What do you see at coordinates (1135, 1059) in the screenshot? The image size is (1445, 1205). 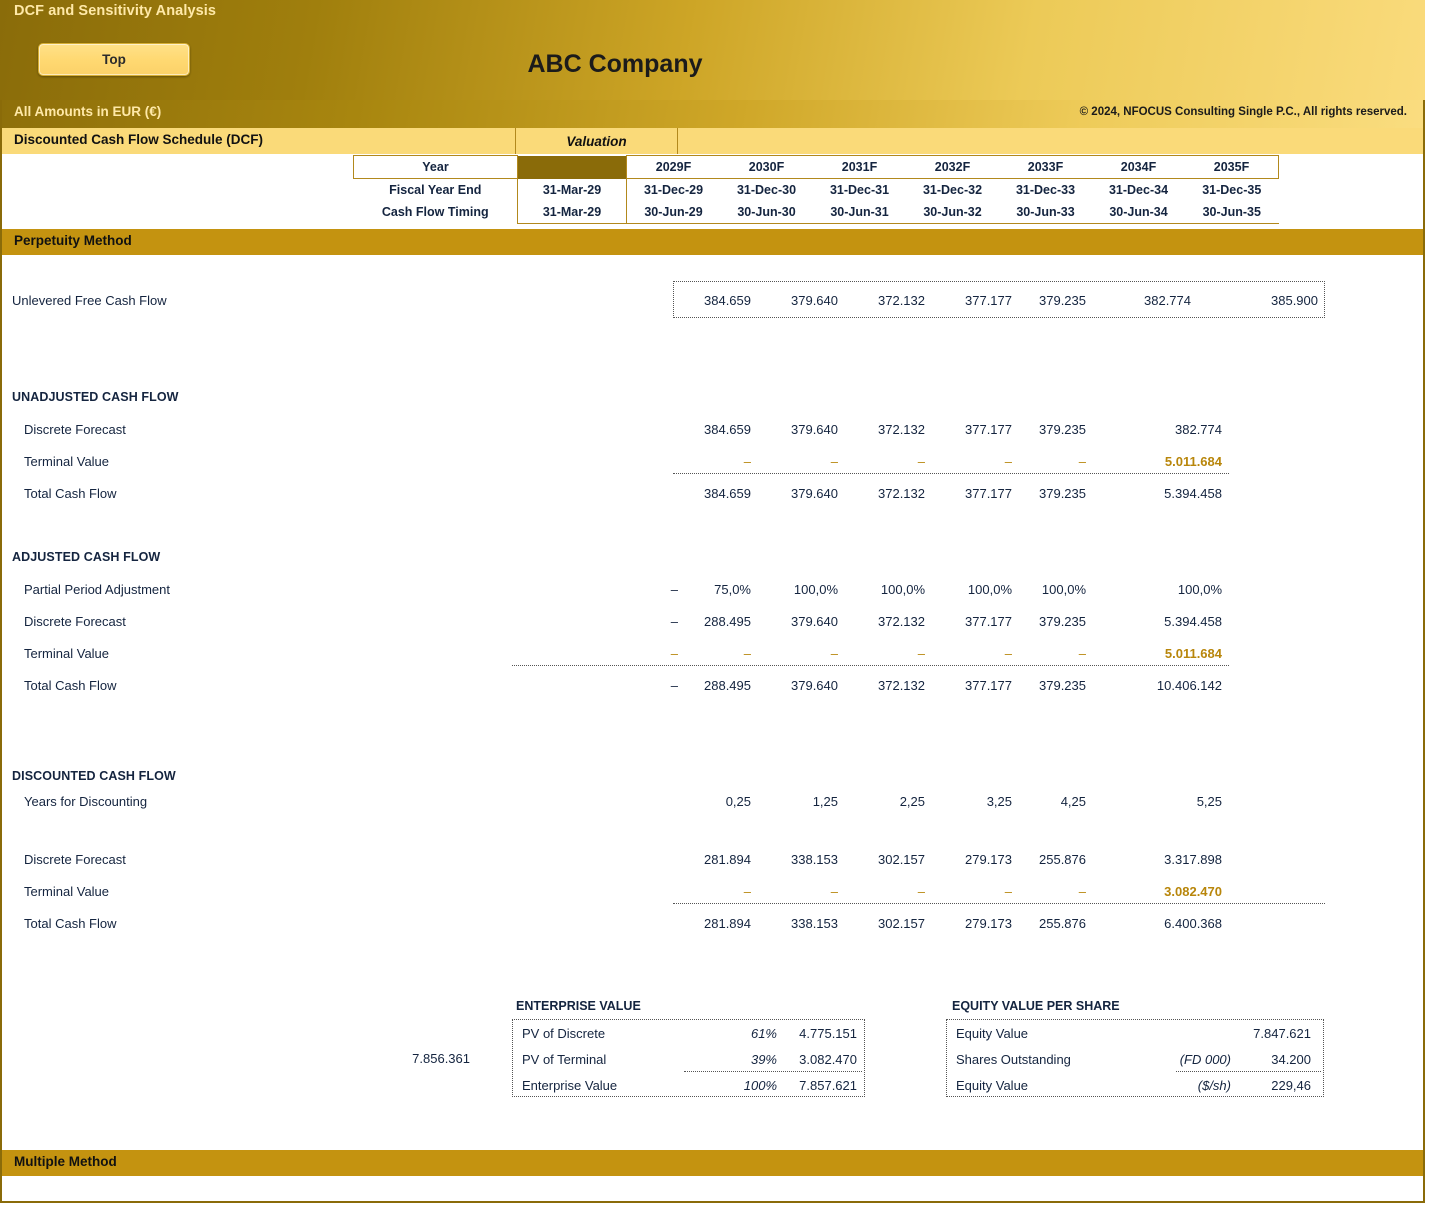 I see `row-shares-outstanding: Shares Outstanding (FD 000) 34.200` at bounding box center [1135, 1059].